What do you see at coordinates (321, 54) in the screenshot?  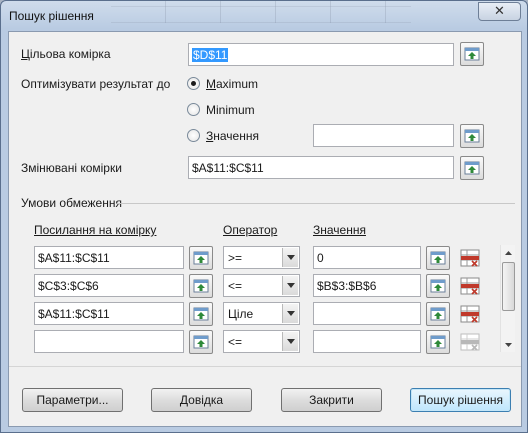 I see `target-cell-input: $D$11` at bounding box center [321, 54].